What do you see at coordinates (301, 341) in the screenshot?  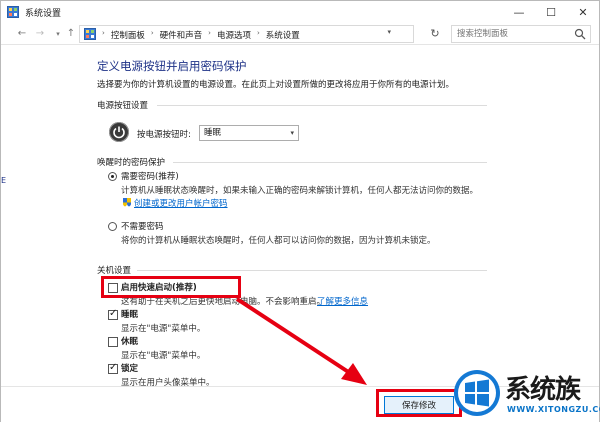 I see `annotation-arrow` at bounding box center [301, 341].